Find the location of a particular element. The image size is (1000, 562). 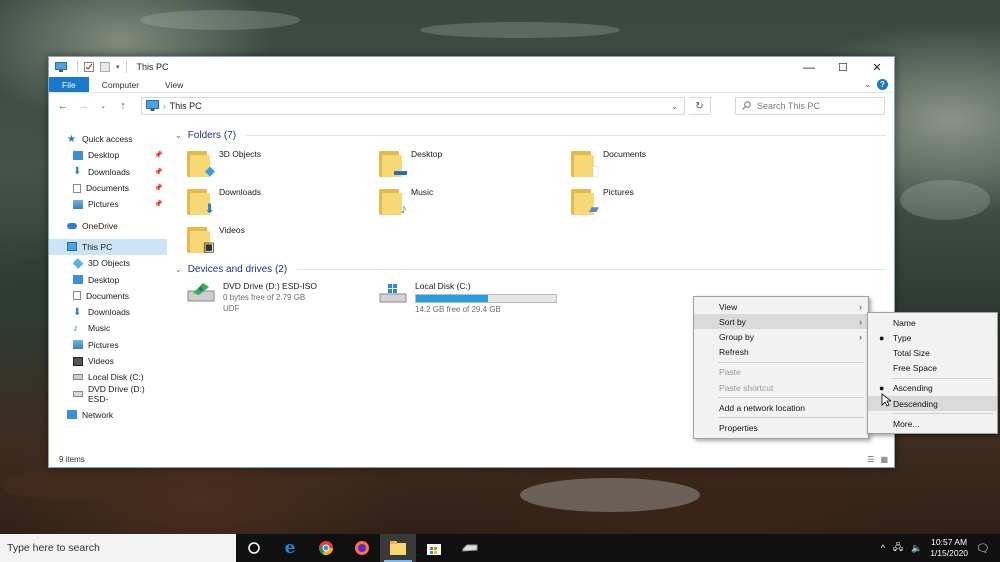

nav-item-desktop: Desktop is located at coordinates (108, 279).